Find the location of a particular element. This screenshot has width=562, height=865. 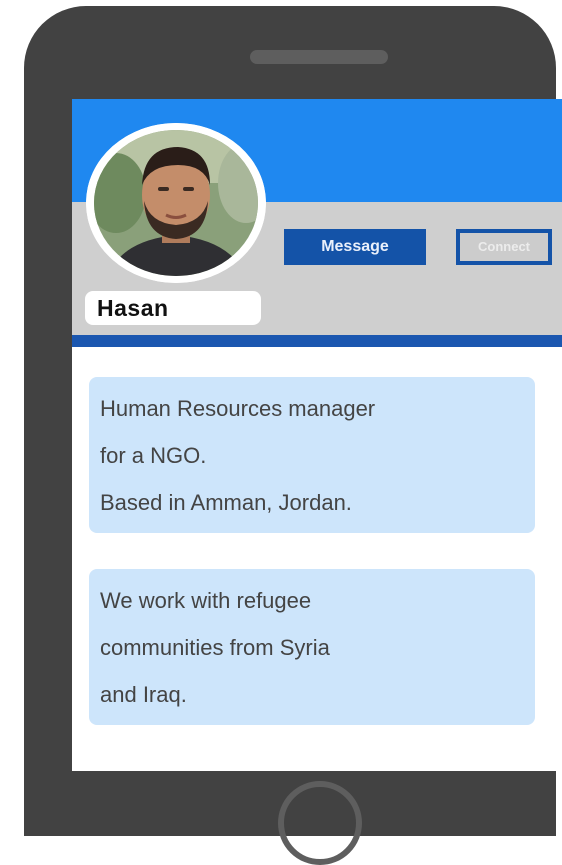

person-photo-icon is located at coordinates (176, 203).